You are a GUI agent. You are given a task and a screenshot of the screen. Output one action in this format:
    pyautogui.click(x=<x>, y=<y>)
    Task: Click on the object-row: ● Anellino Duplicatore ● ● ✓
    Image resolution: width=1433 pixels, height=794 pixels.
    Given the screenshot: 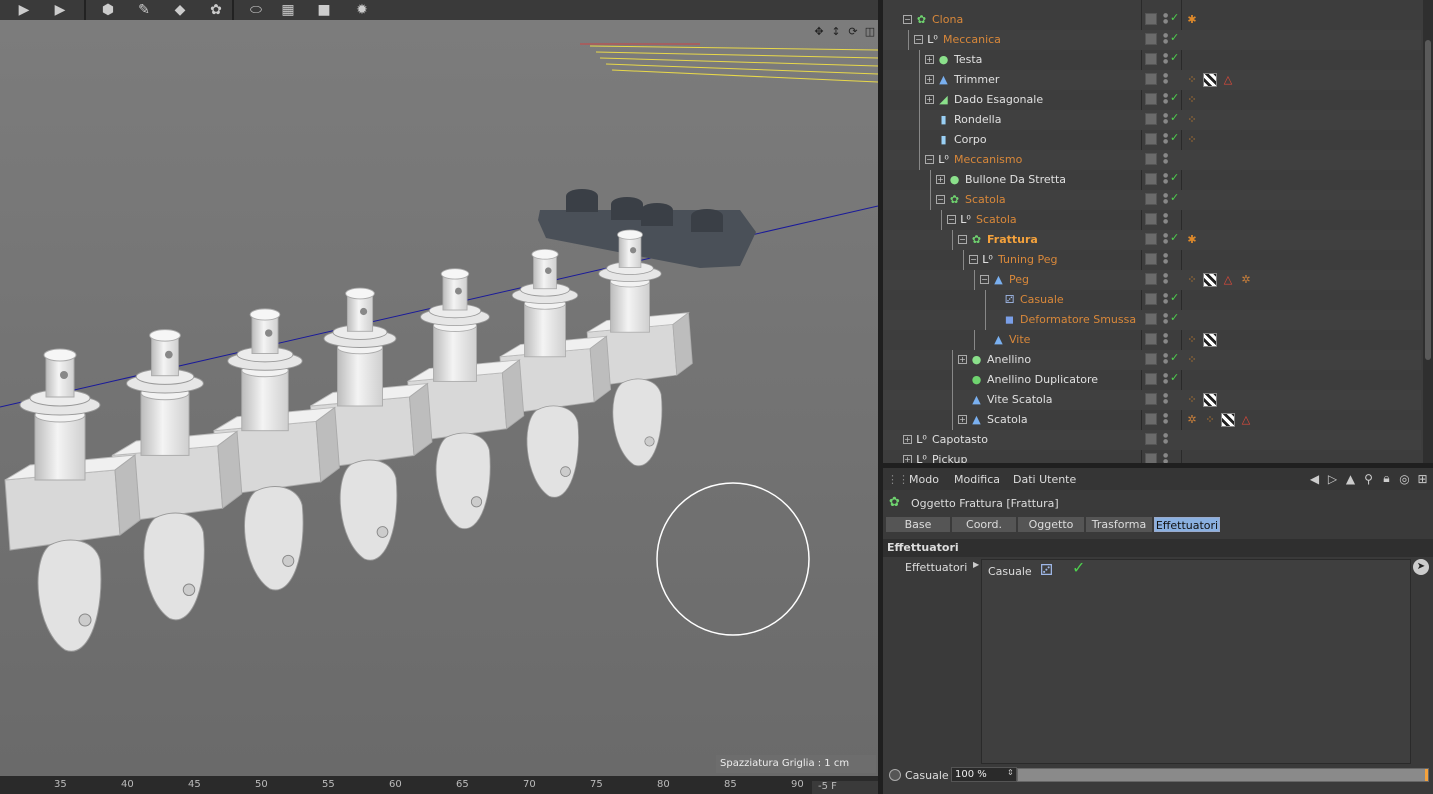 What is the action you would take?
    pyautogui.click(x=1152, y=380)
    